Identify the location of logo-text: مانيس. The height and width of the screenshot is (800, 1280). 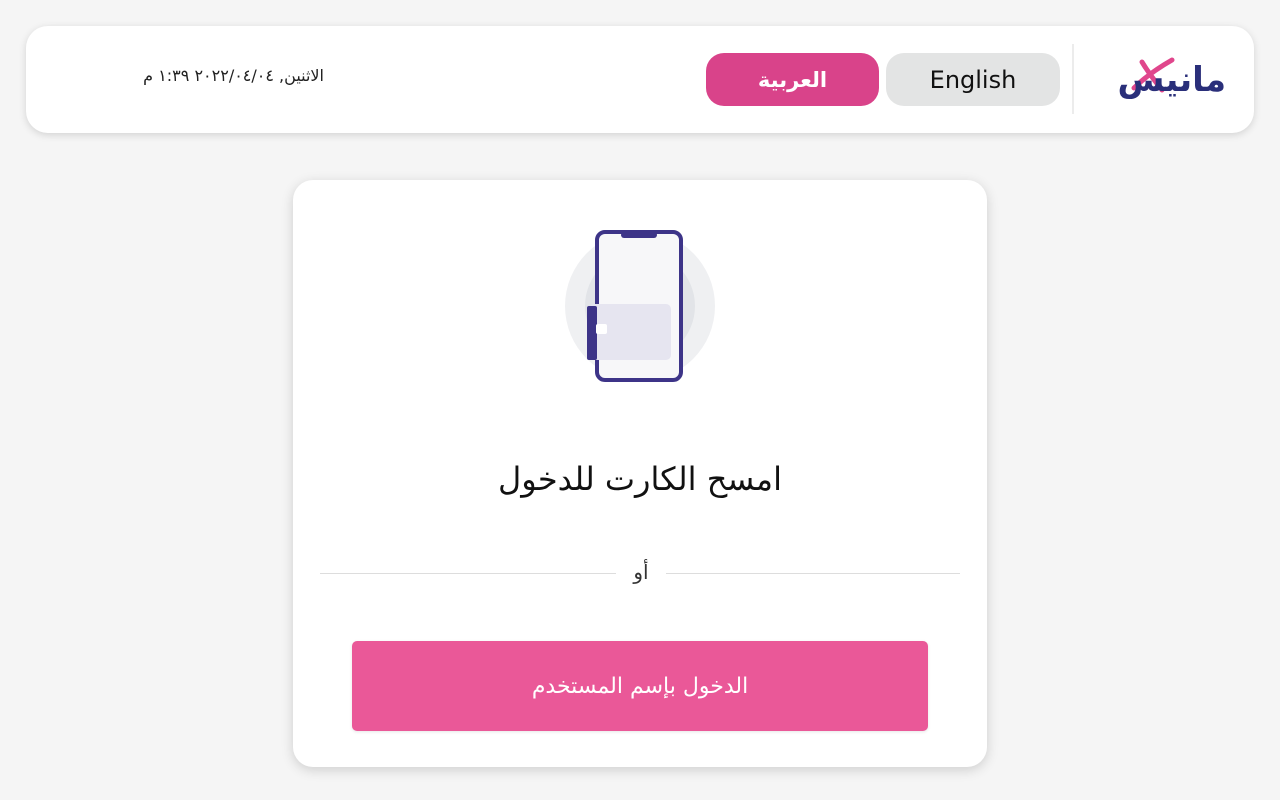
(1171, 80).